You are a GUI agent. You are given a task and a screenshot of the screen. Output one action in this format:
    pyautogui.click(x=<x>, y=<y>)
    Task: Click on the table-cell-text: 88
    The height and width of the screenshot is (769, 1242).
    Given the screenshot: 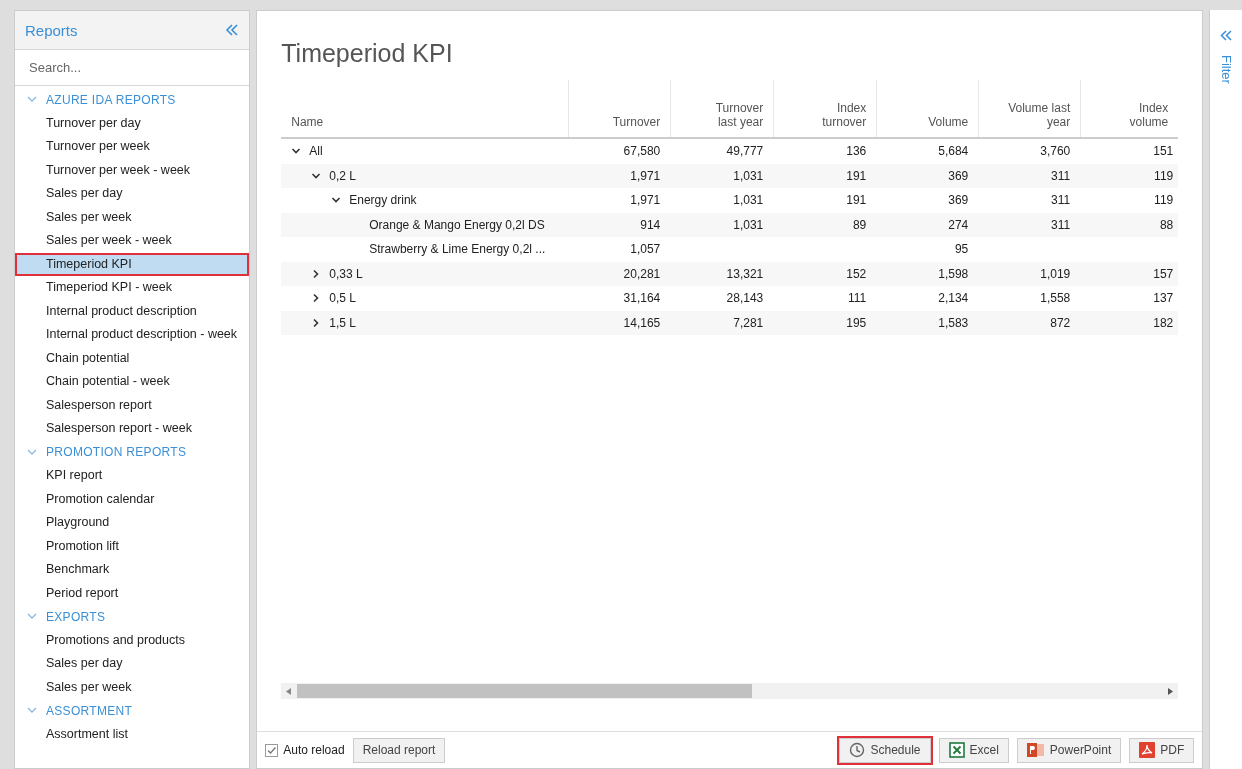 What is the action you would take?
    pyautogui.click(x=1166, y=224)
    